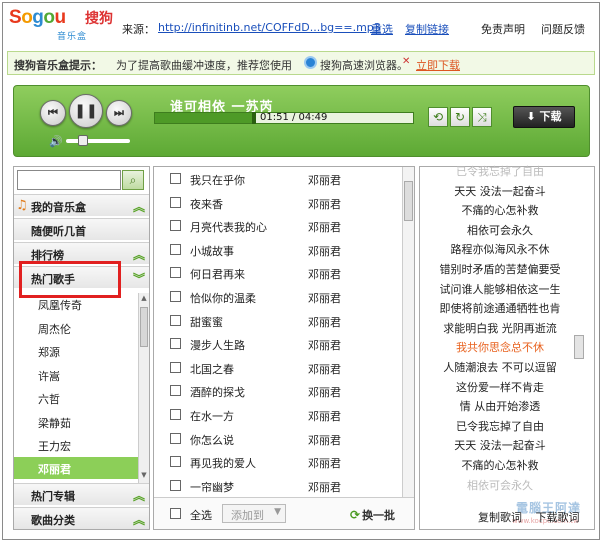 This screenshot has width=604, height=544. Describe the element at coordinates (278, 298) in the screenshot. I see `song-row: 恰似你的温柔 邓丽君` at that location.